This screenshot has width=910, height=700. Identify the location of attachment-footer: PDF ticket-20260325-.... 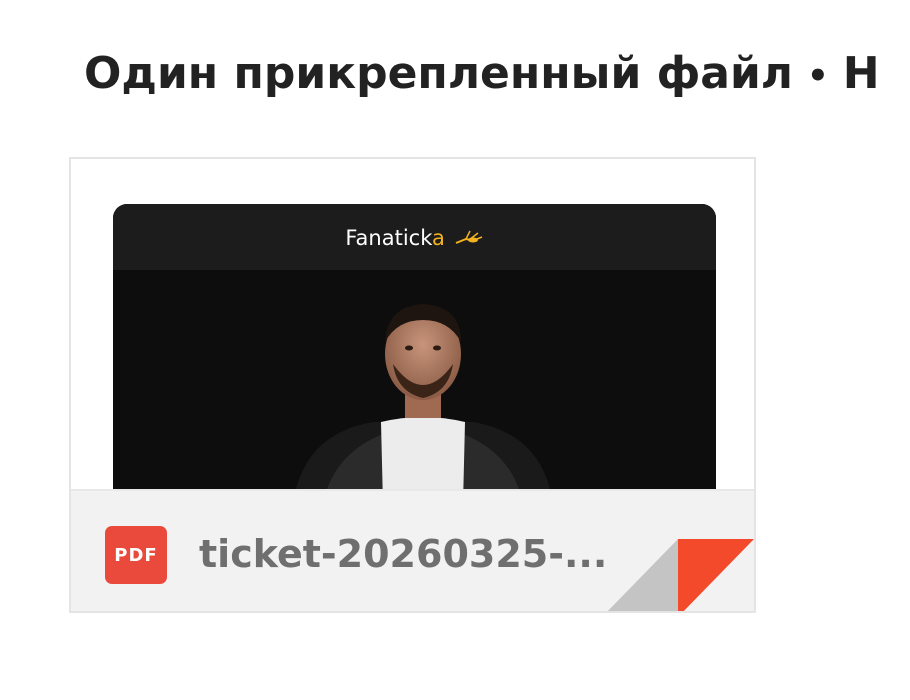
(412, 550).